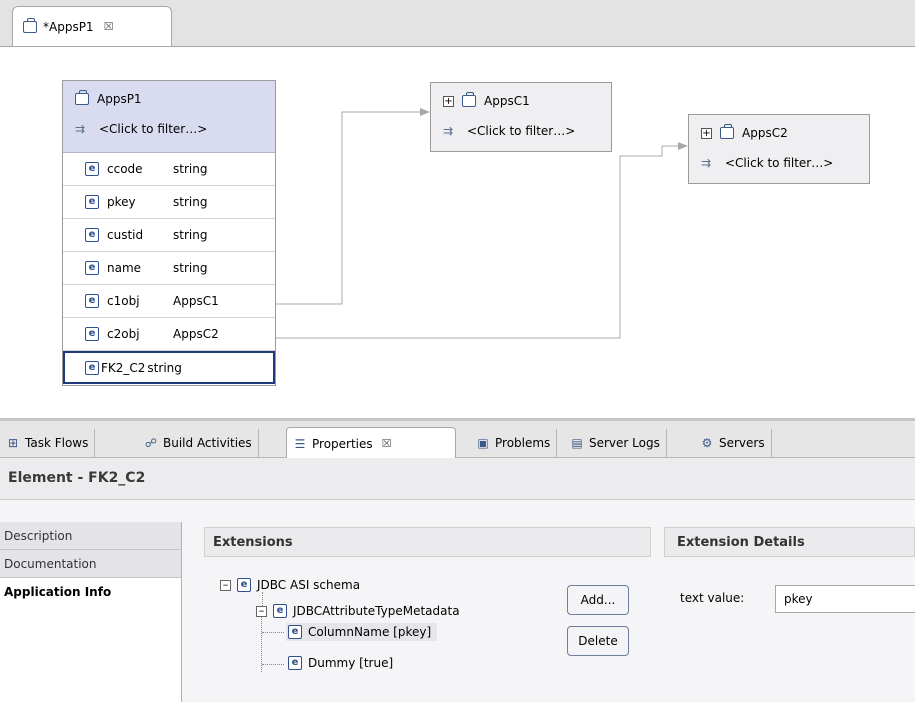  What do you see at coordinates (624, 443) in the screenshot?
I see `tab-label: Server Logs` at bounding box center [624, 443].